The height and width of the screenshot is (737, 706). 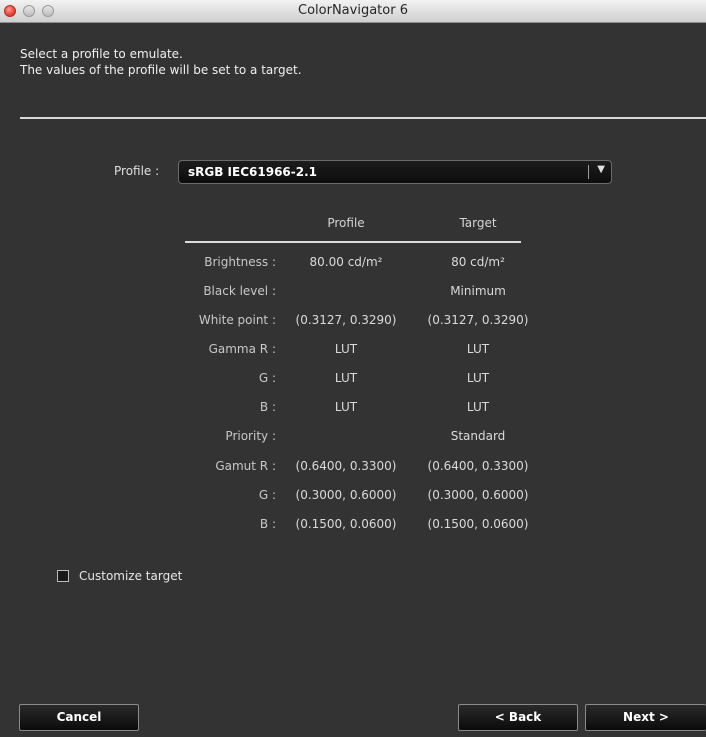 What do you see at coordinates (346, 524) in the screenshot?
I see `profile-value: (0.1500, 0.0600)` at bounding box center [346, 524].